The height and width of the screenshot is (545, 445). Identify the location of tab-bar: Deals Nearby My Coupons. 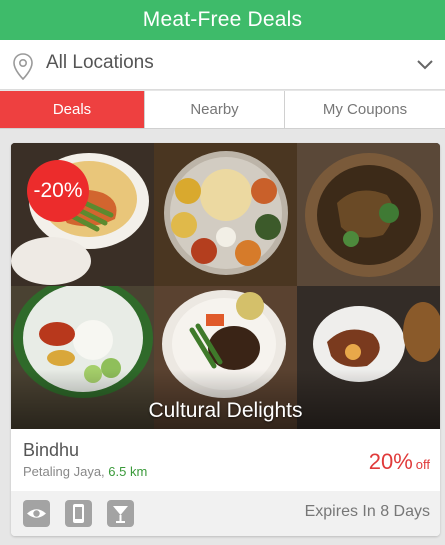
(222, 110).